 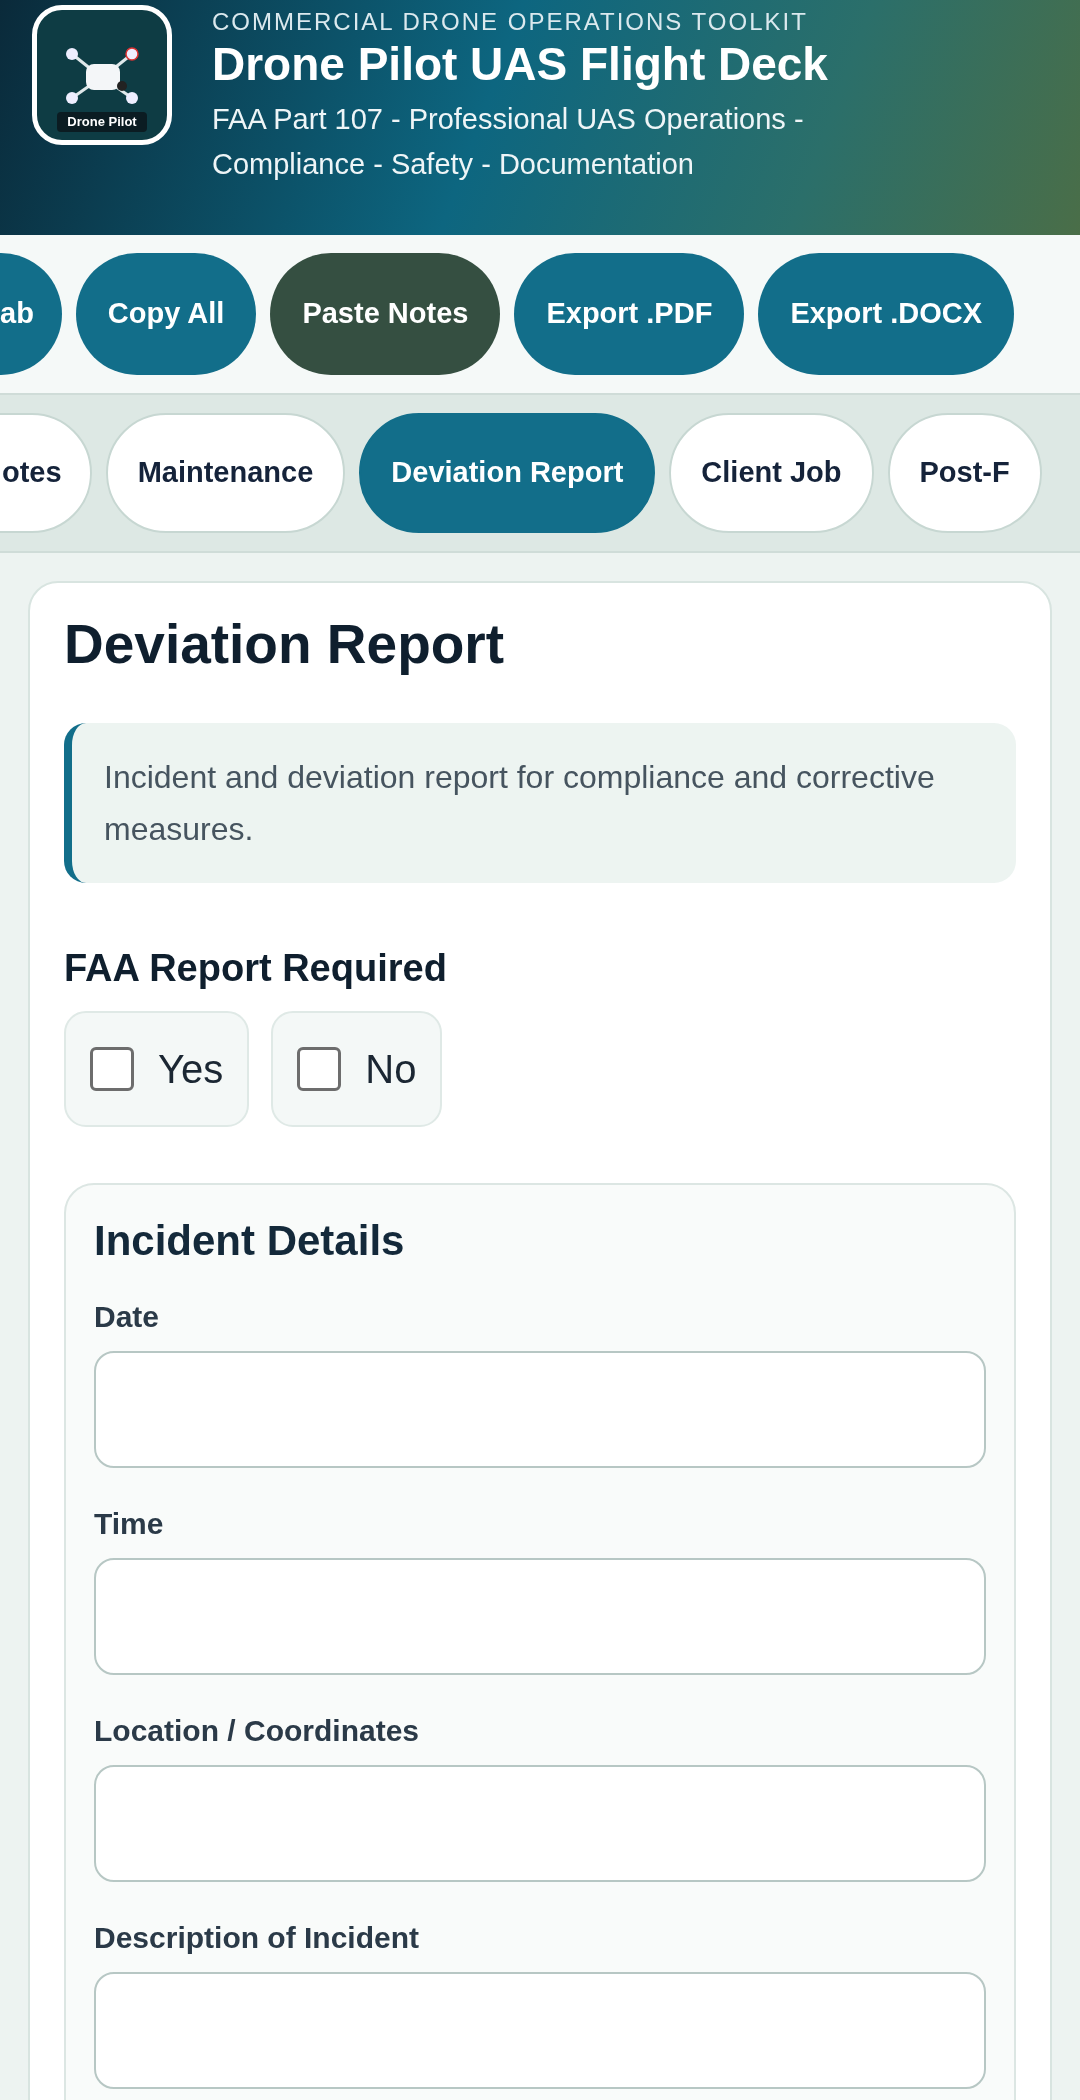 I want to click on action-button: Export .DOCX, so click(x=886, y=314).